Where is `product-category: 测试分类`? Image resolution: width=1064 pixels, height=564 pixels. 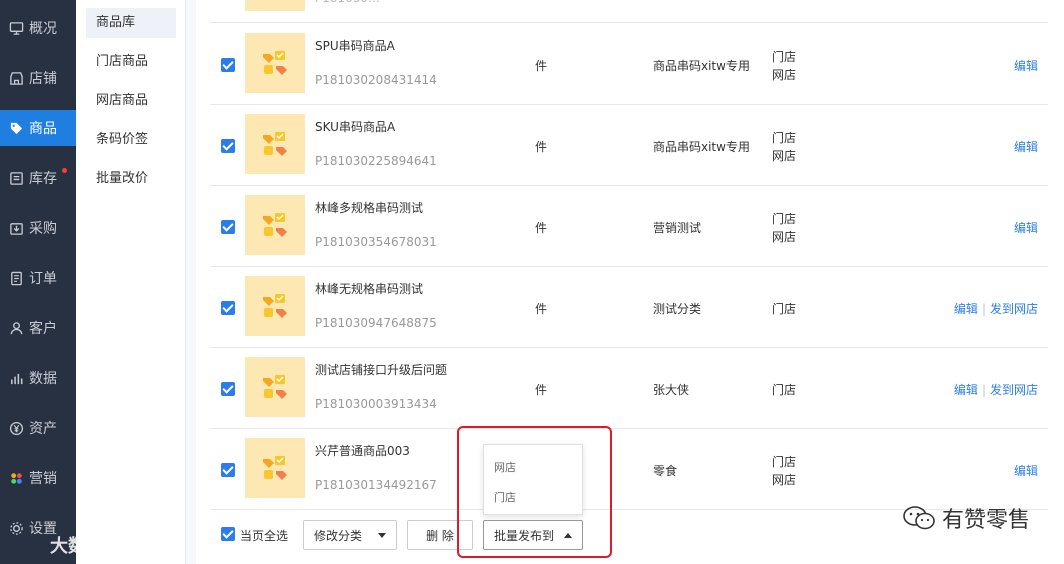
product-category: 测试分类 is located at coordinates (677, 309).